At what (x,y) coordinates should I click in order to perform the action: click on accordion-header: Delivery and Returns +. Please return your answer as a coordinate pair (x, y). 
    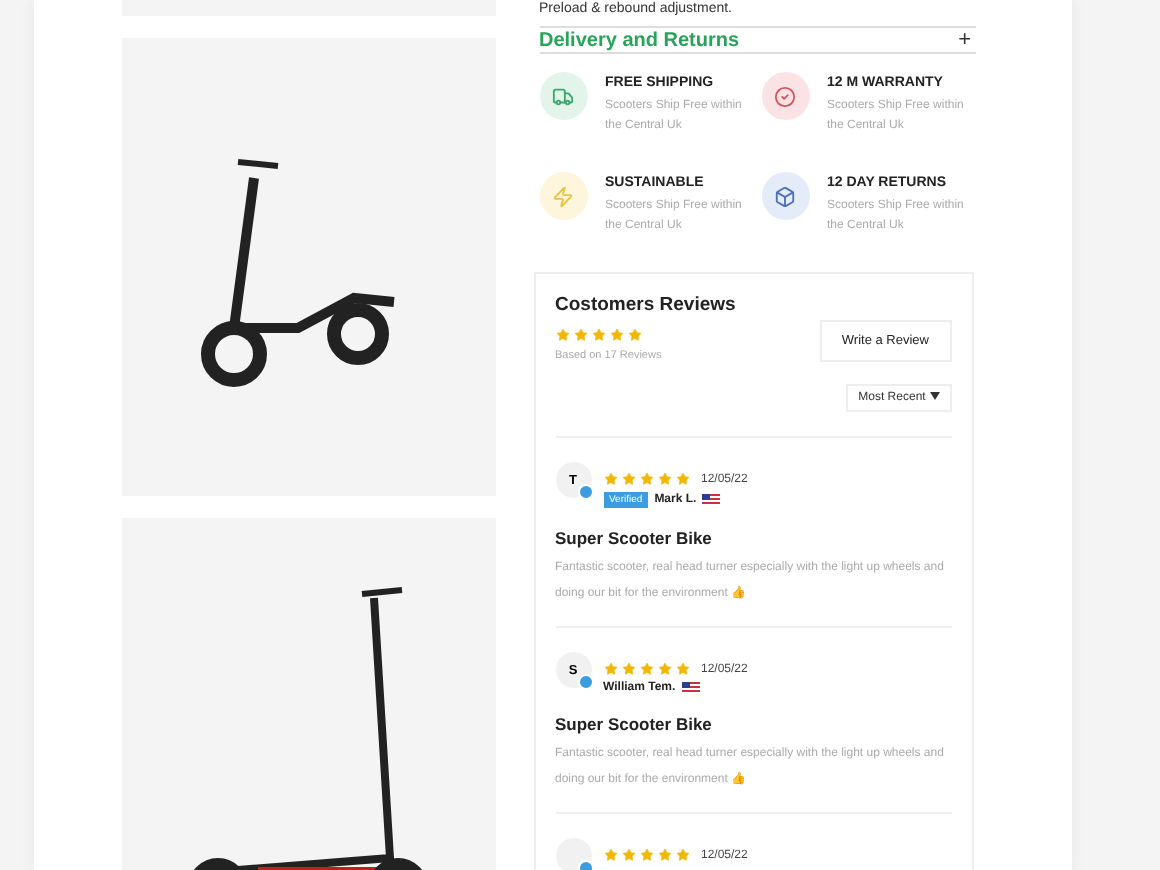
    Looking at the image, I should click on (757, 41).